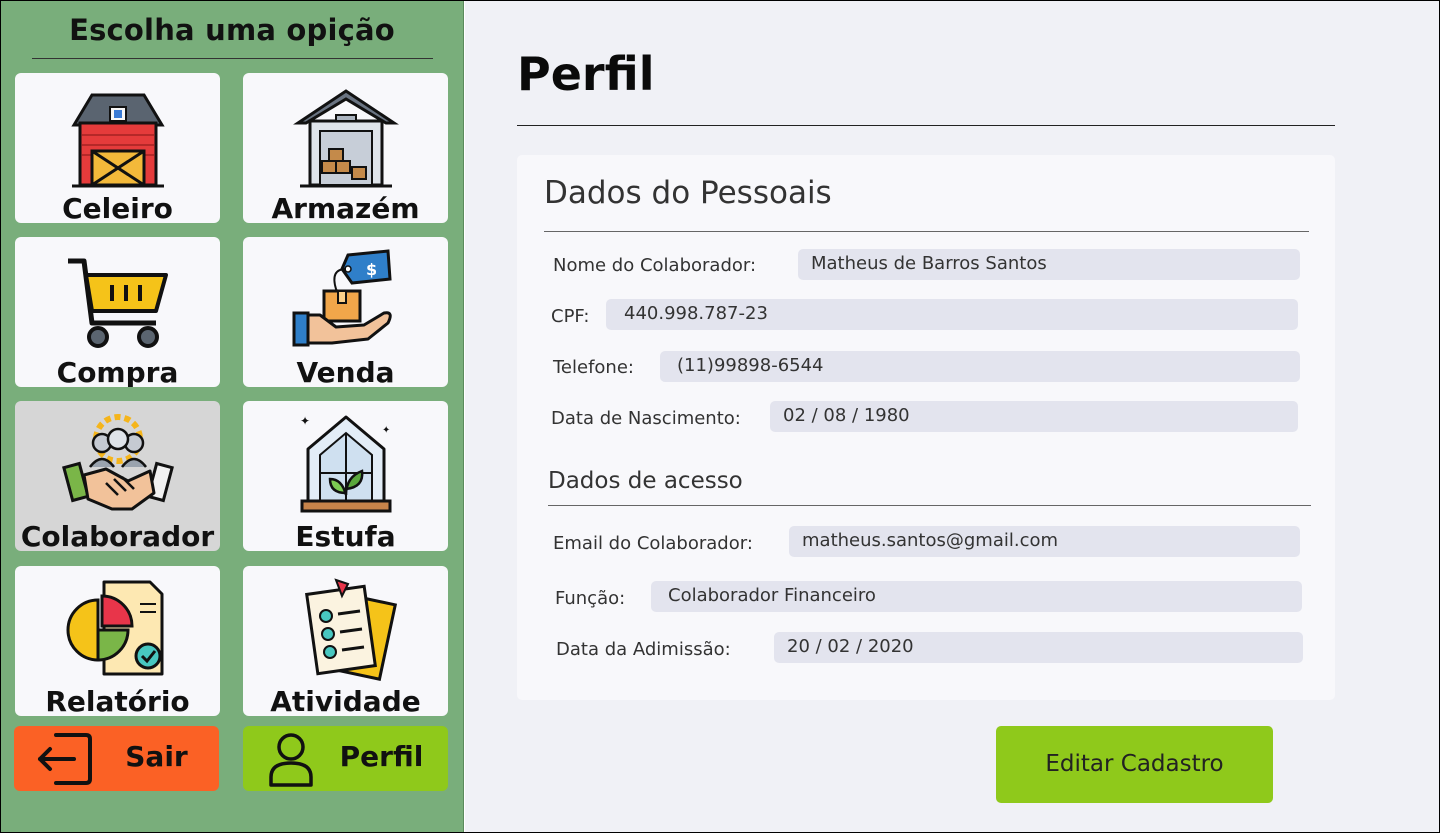 The width and height of the screenshot is (1440, 833). I want to click on warehouse-icon, so click(345, 138).